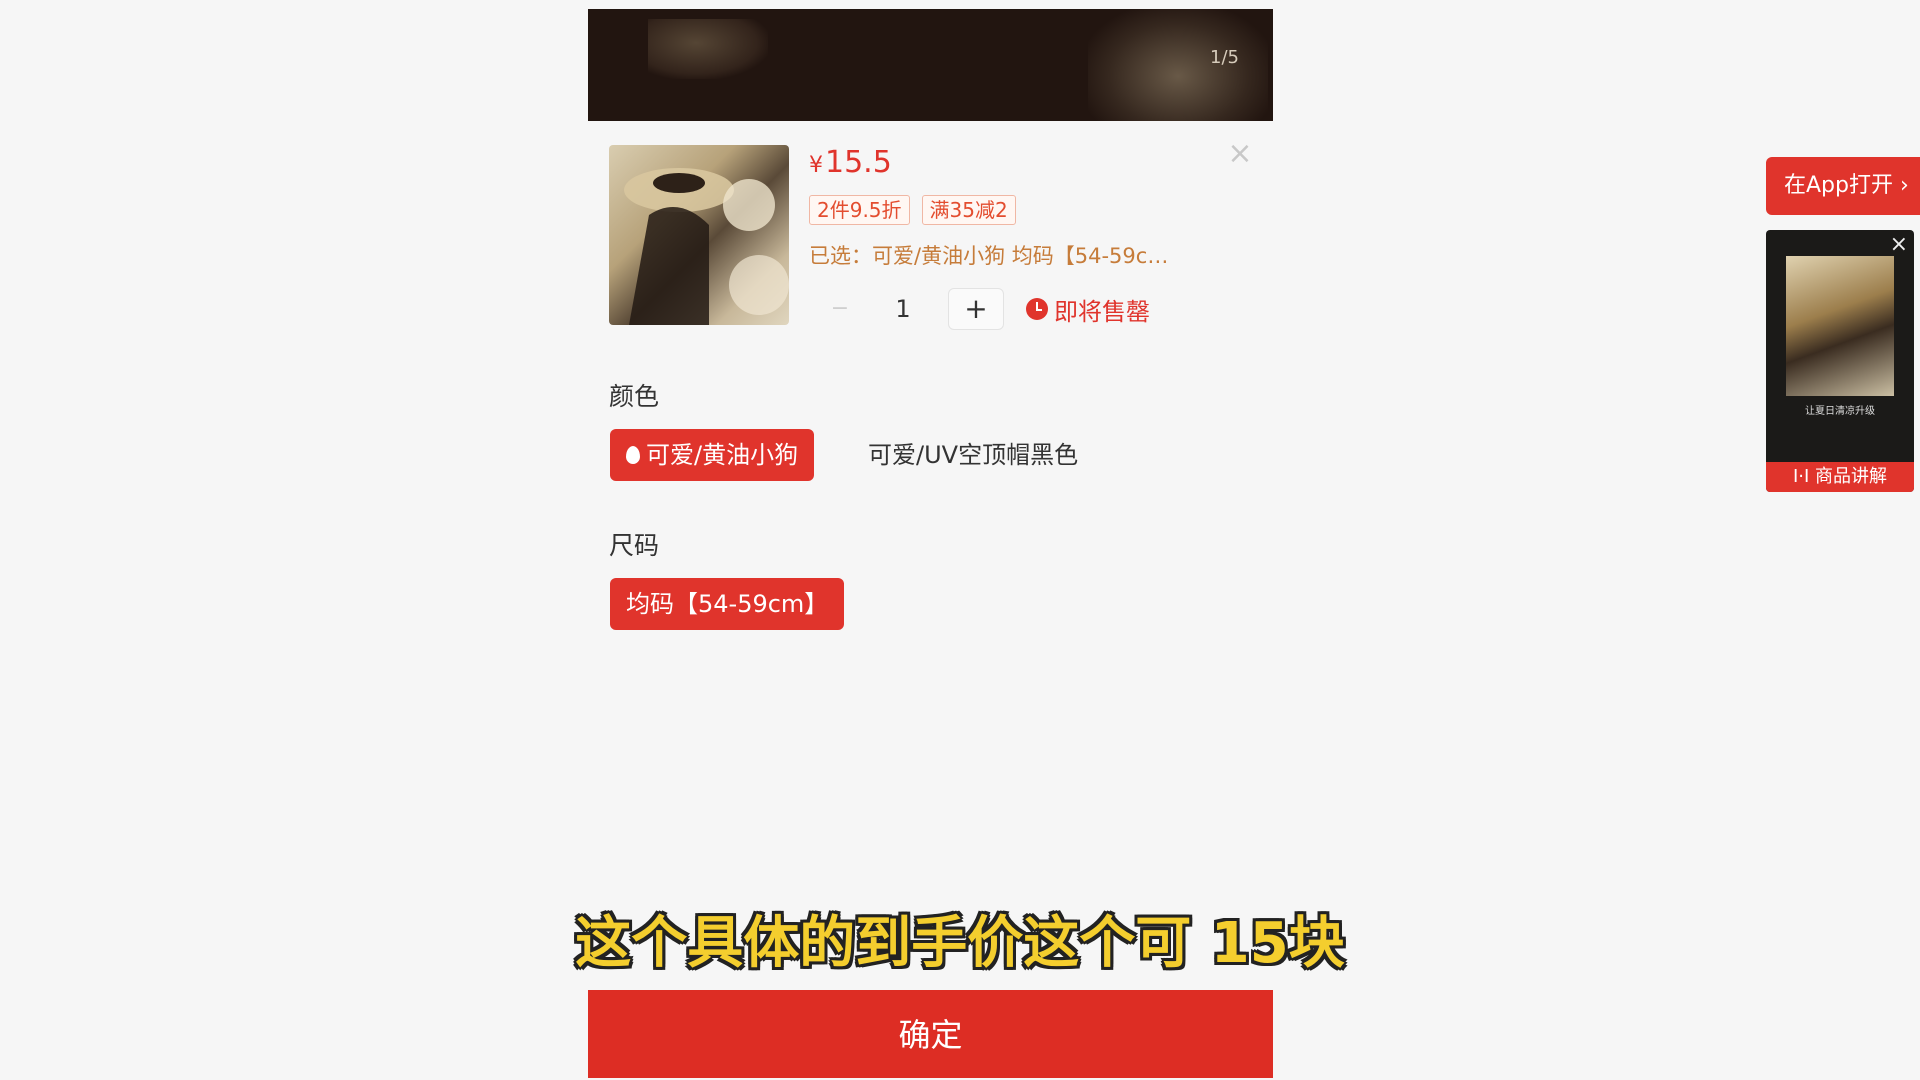 This screenshot has width=1920, height=1080. Describe the element at coordinates (976, 309) in the screenshot. I see `increase-button: +` at that location.